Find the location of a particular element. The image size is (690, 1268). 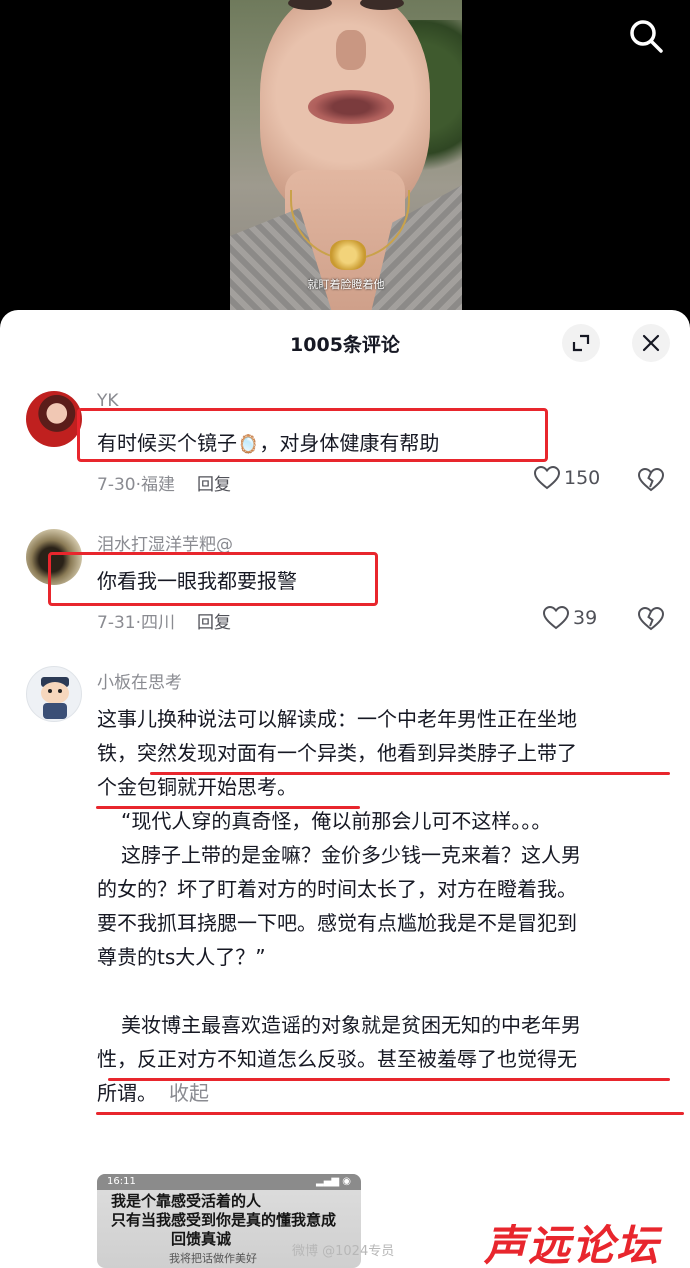

comment-line: 个金包铜就开始思考。 is located at coordinates (197, 787).